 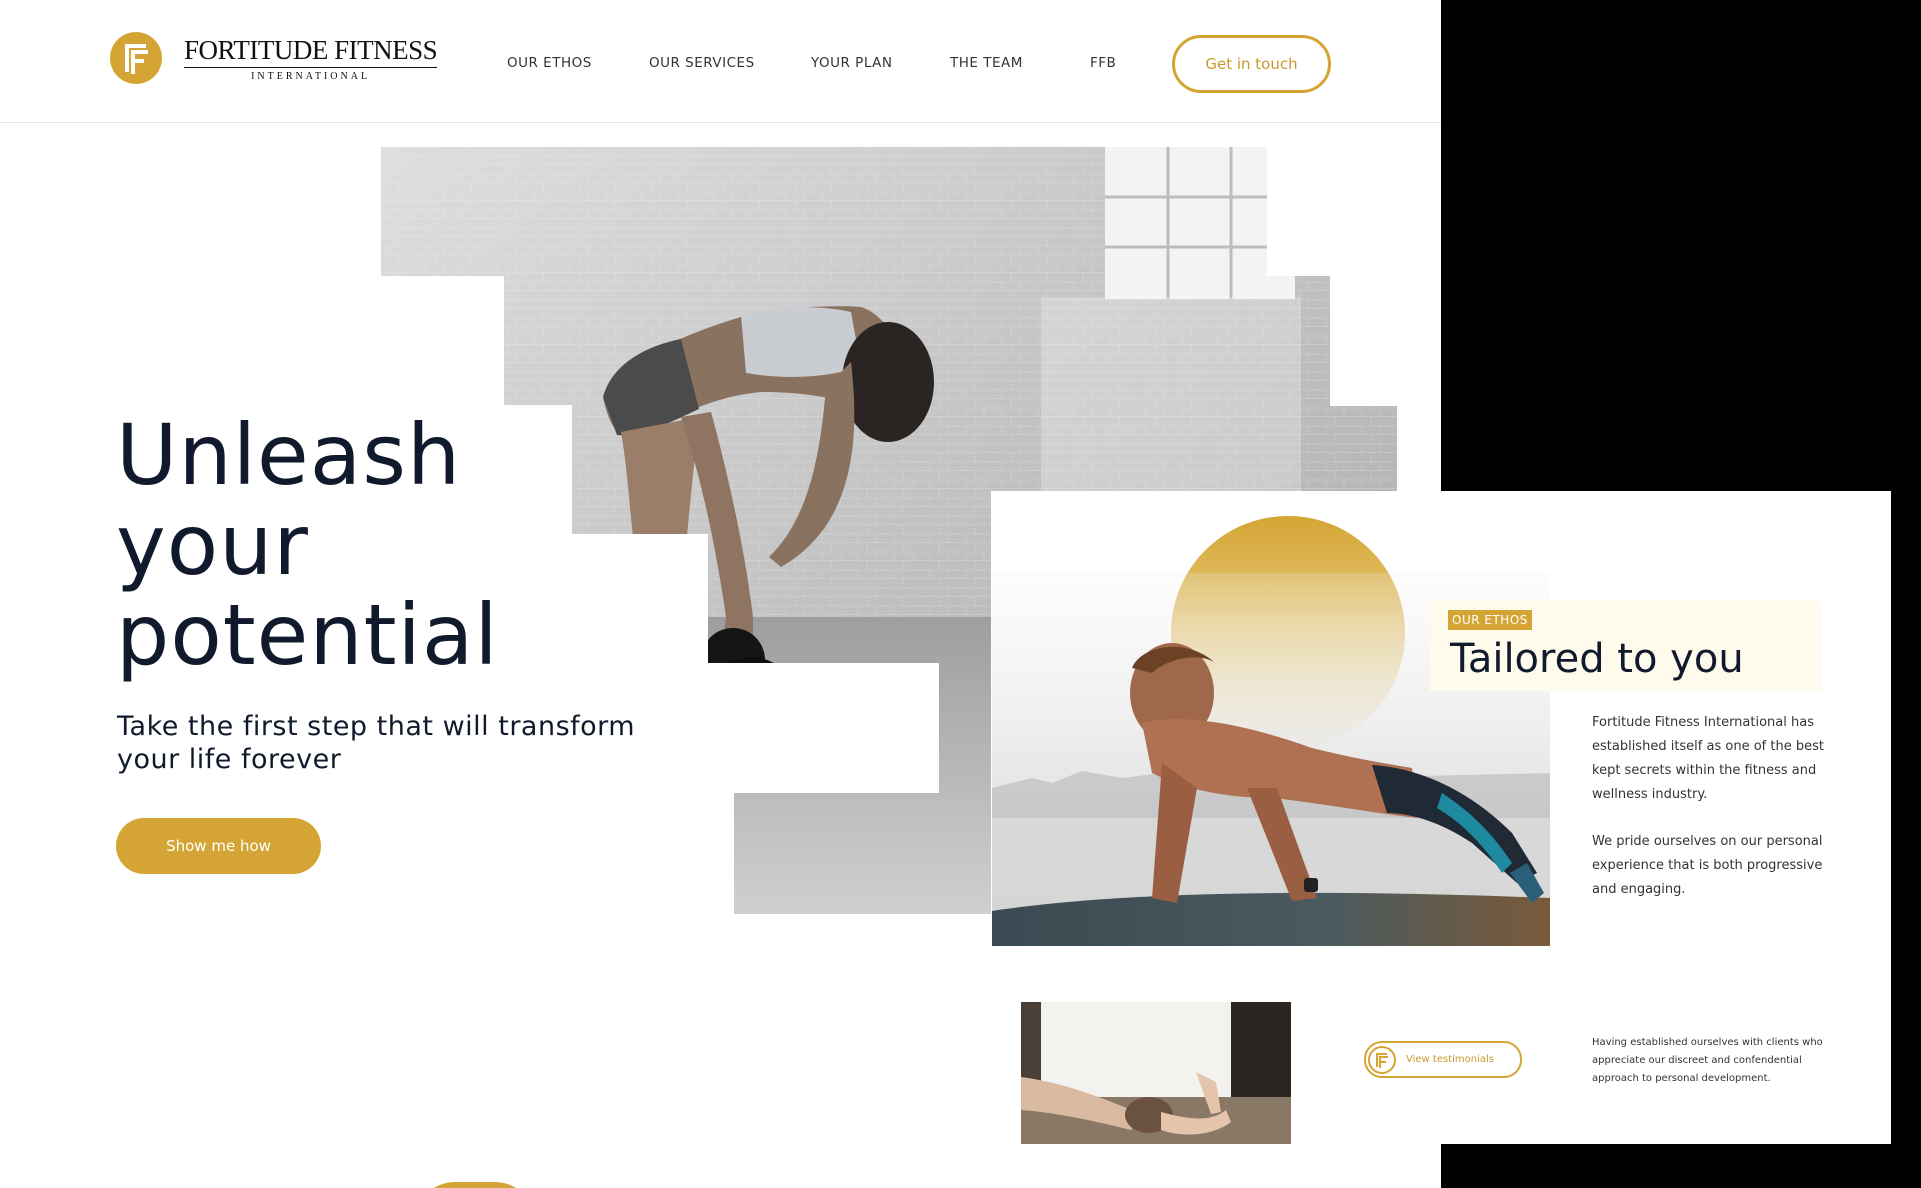 What do you see at coordinates (549, 63) in the screenshot?
I see `nav-our-ethos: OUR ETHOS` at bounding box center [549, 63].